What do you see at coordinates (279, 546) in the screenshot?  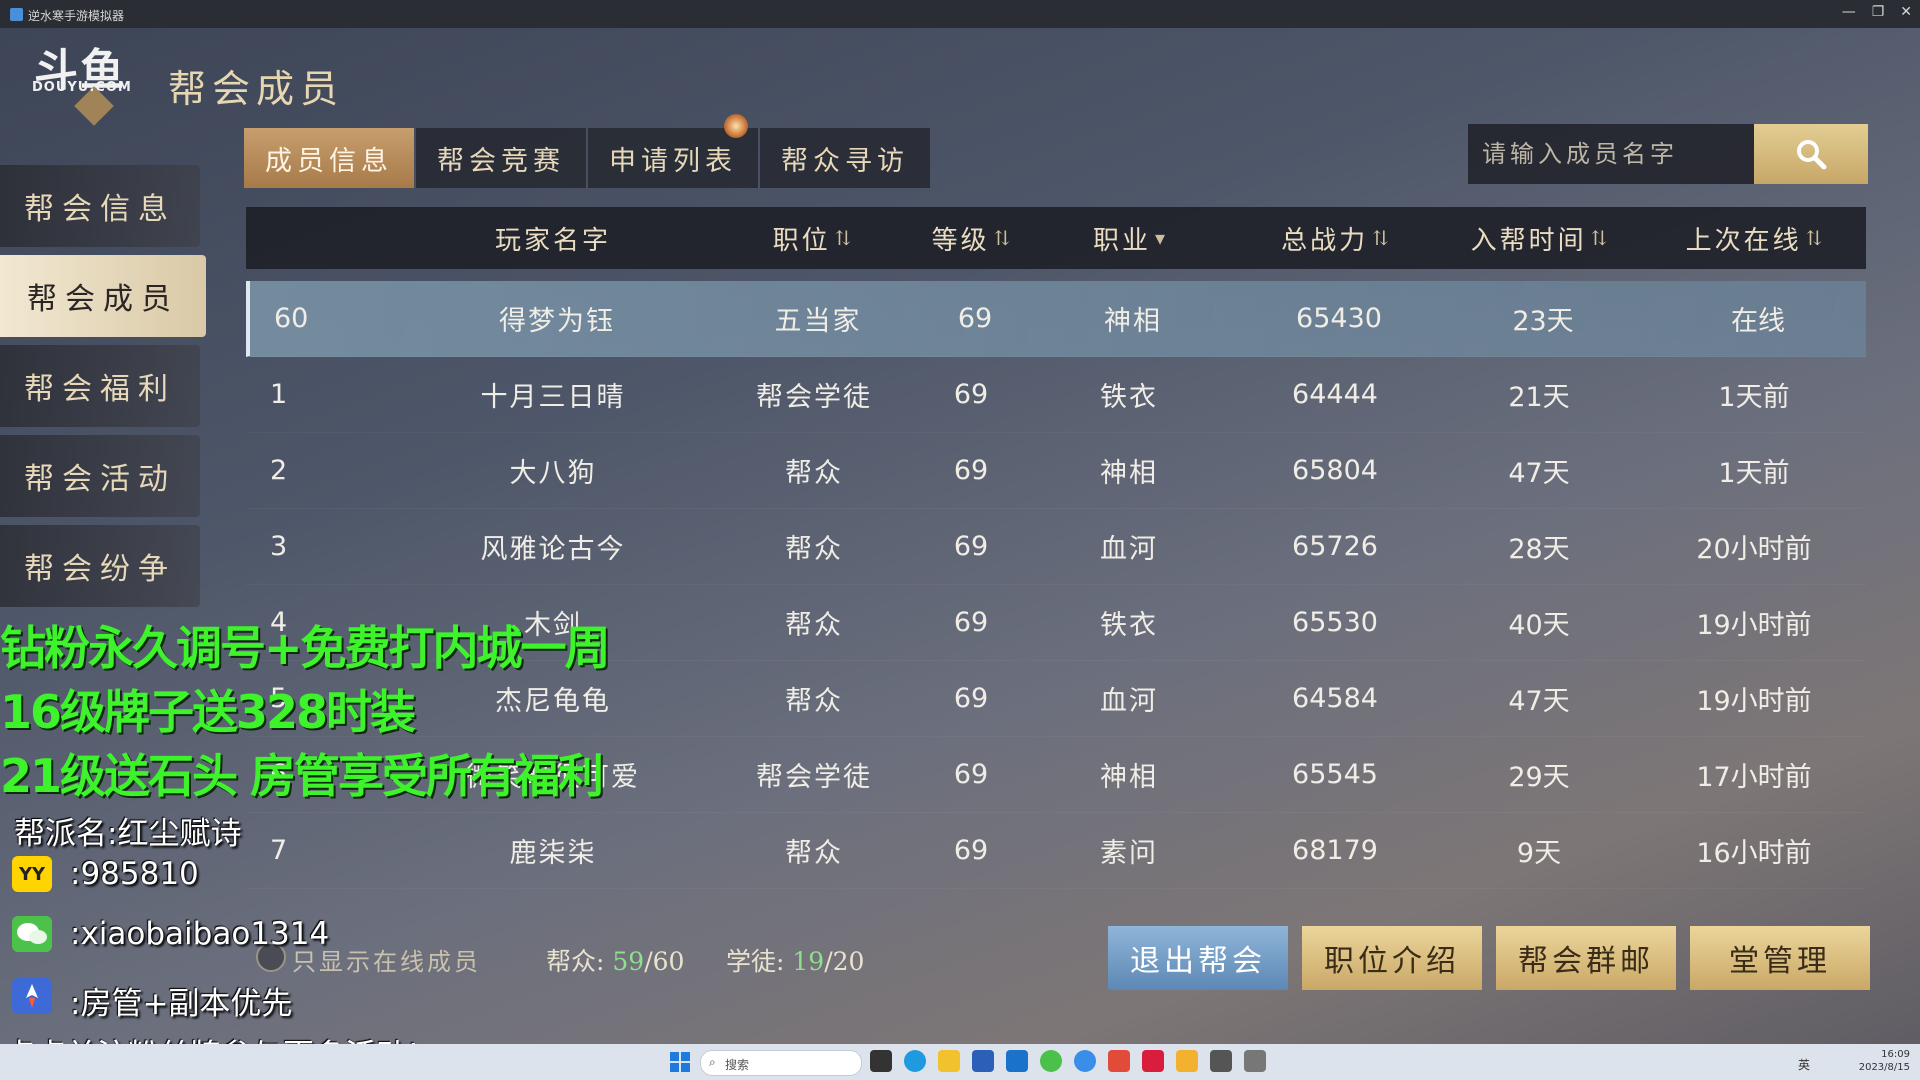 I see `cell-rank: 3` at bounding box center [279, 546].